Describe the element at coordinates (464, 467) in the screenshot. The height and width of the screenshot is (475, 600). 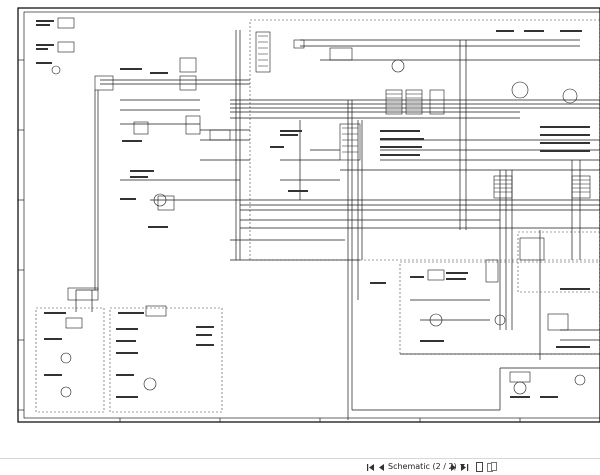
I see `last-page-icon` at that location.